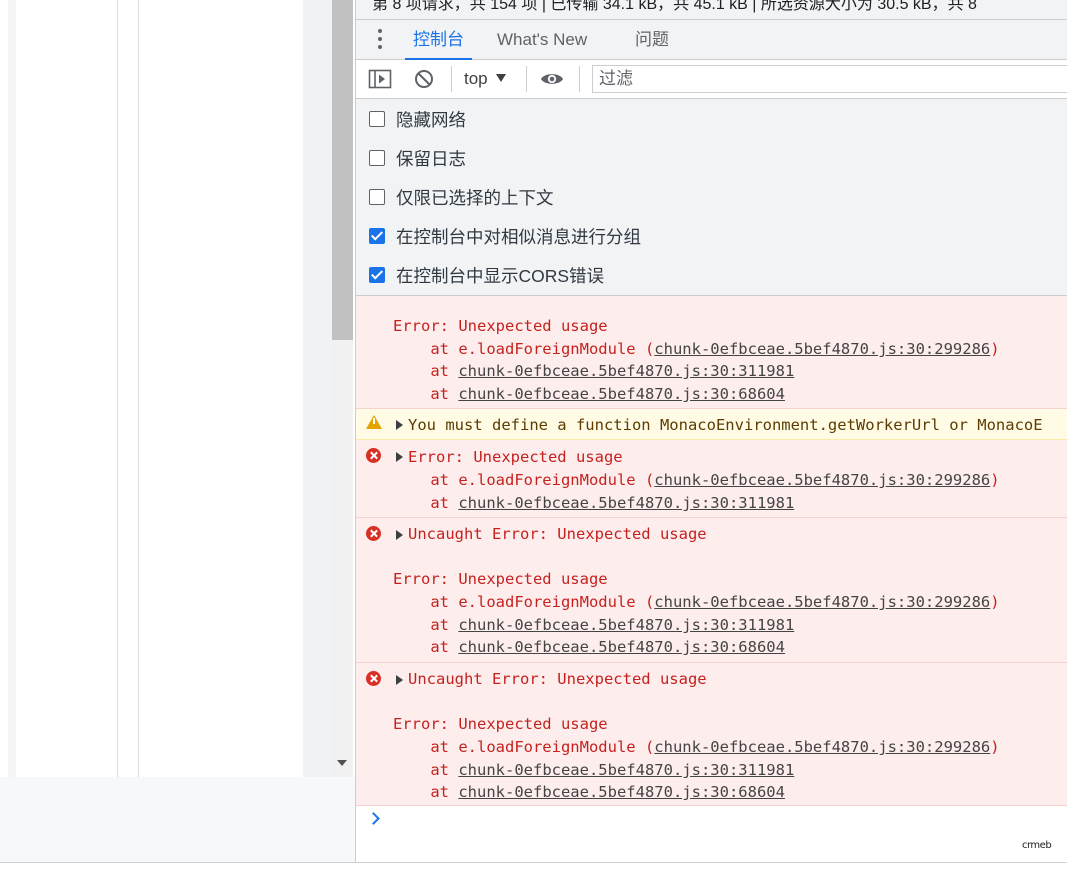  I want to click on clear-console-icon, so click(425, 79).